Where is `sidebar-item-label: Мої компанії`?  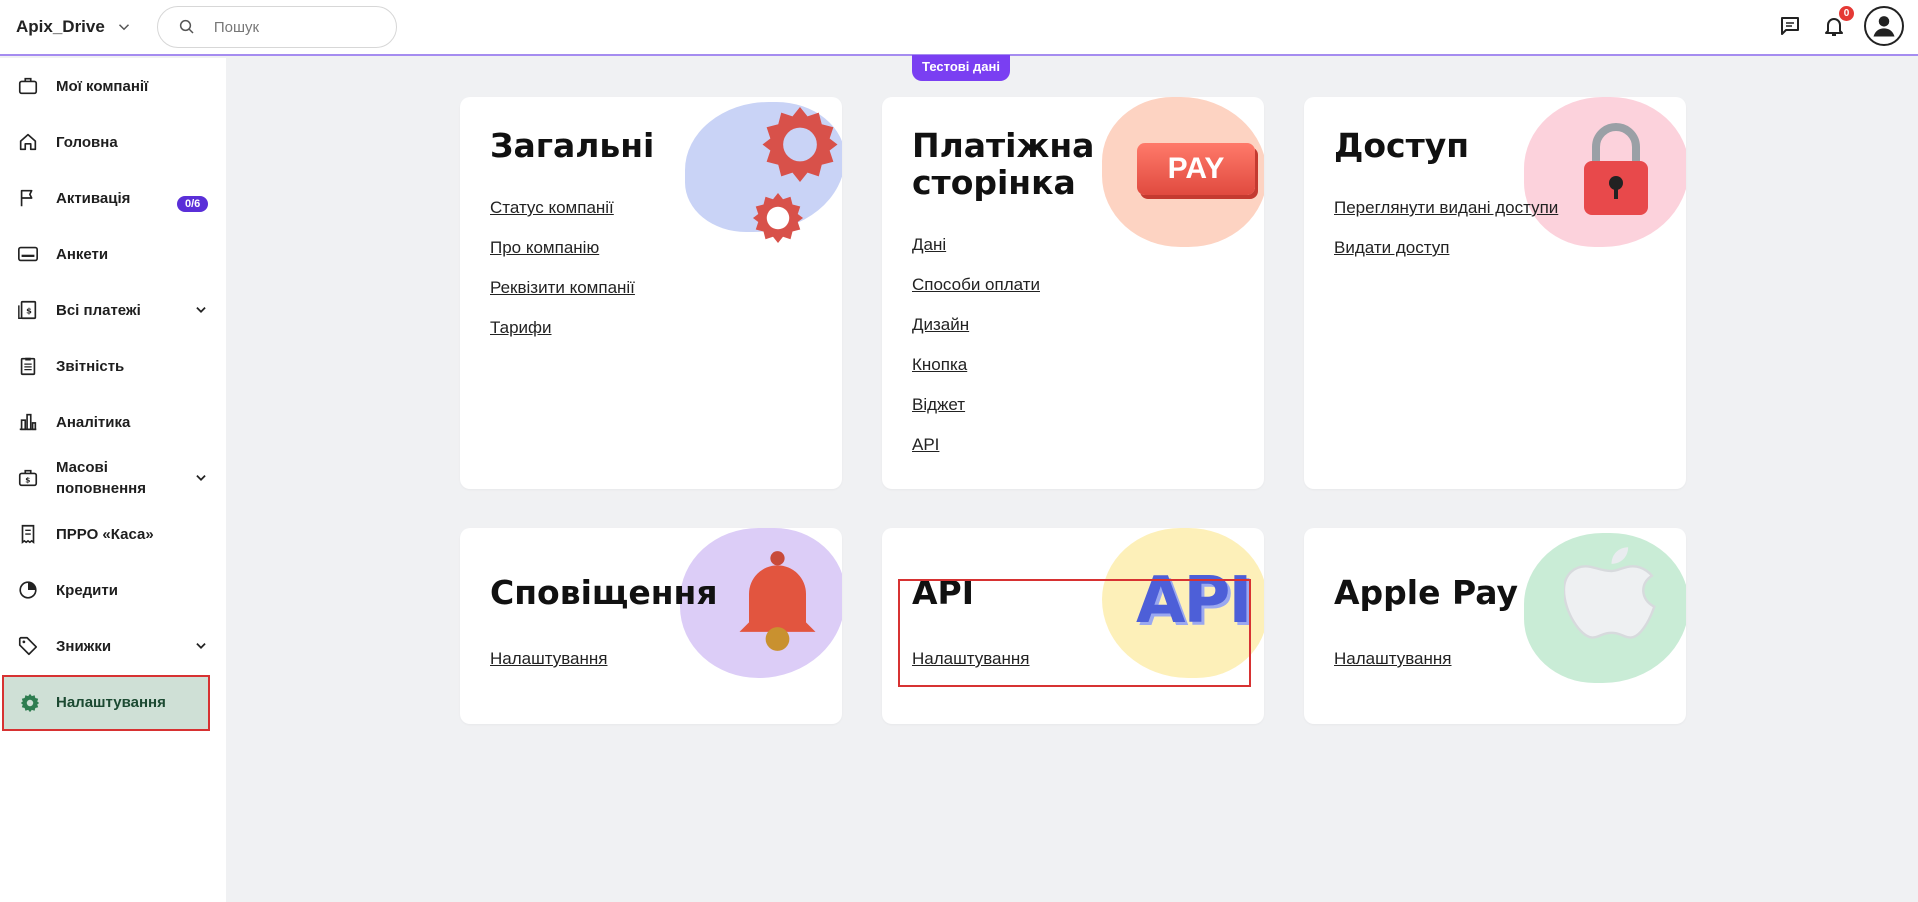
sidebar-item-label: Мої компанії is located at coordinates (102, 86).